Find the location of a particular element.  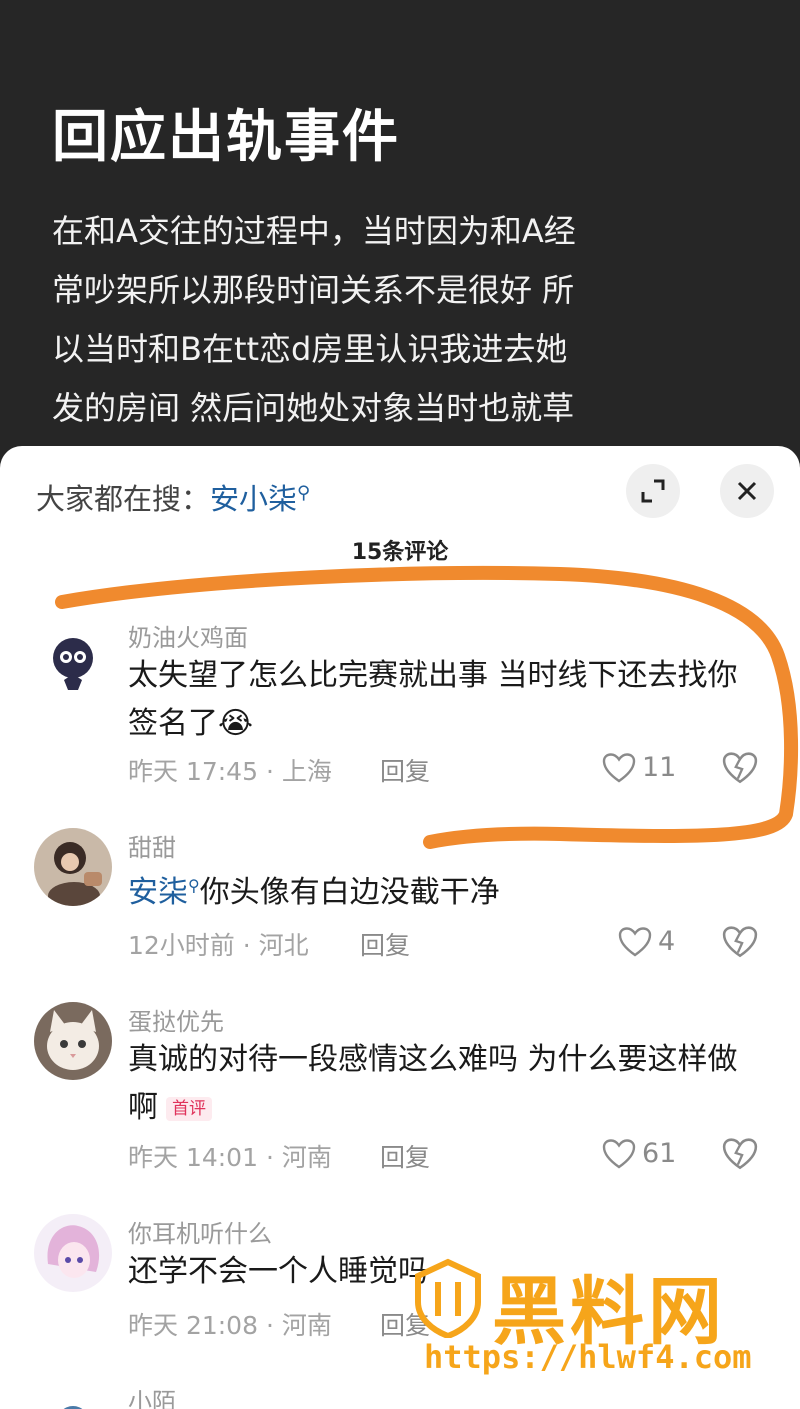

post-title: 回应出轨事件 is located at coordinates (226, 137).